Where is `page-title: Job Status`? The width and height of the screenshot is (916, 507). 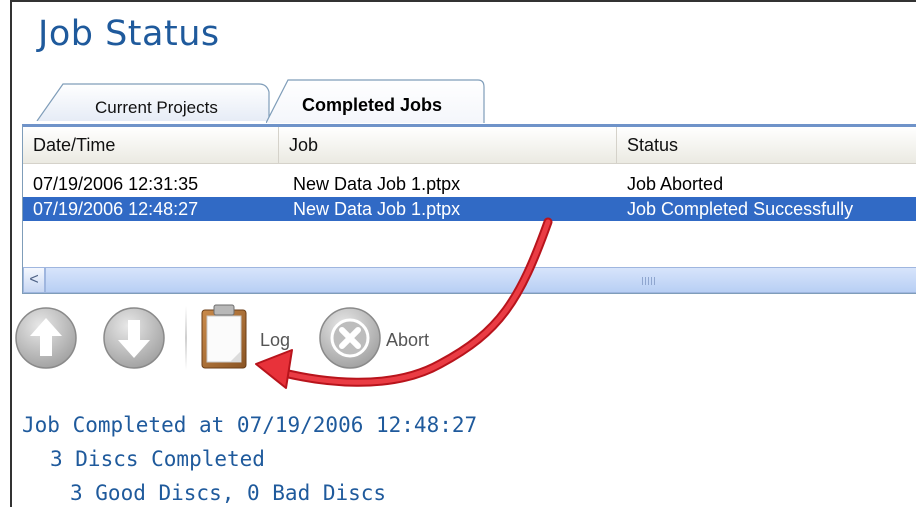 page-title: Job Status is located at coordinates (129, 34).